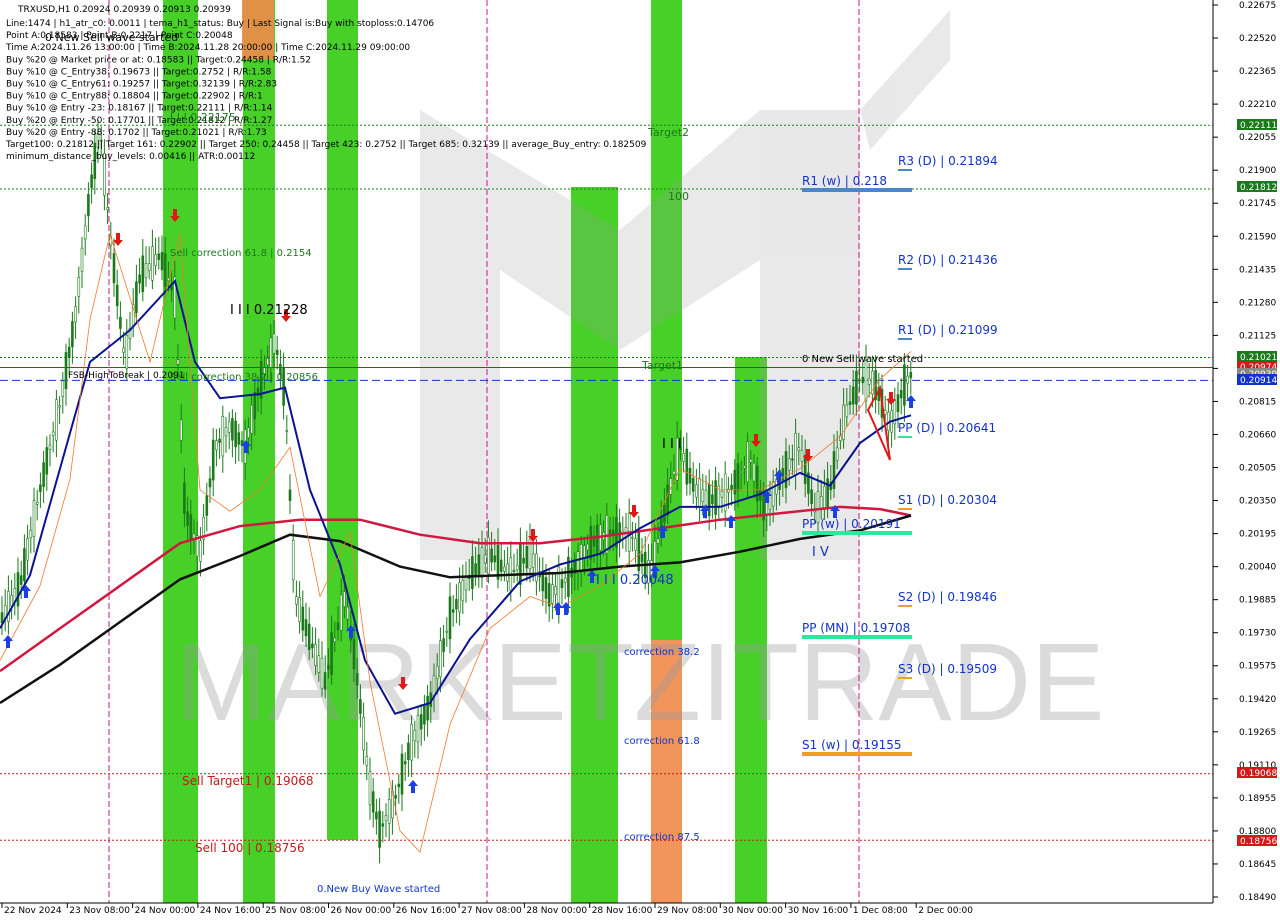 Image resolution: width=1280 pixels, height=920 pixels. Describe the element at coordinates (556, 911) in the screenshot. I see `time-tick-label: 28 Nov 00:00` at that location.